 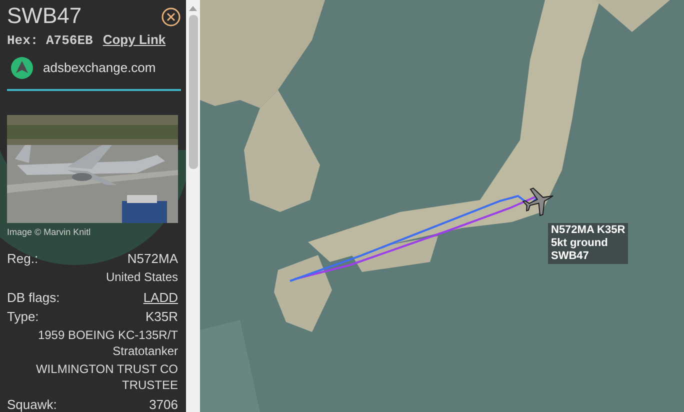 I want to click on detail-value: K35R, so click(x=161, y=317).